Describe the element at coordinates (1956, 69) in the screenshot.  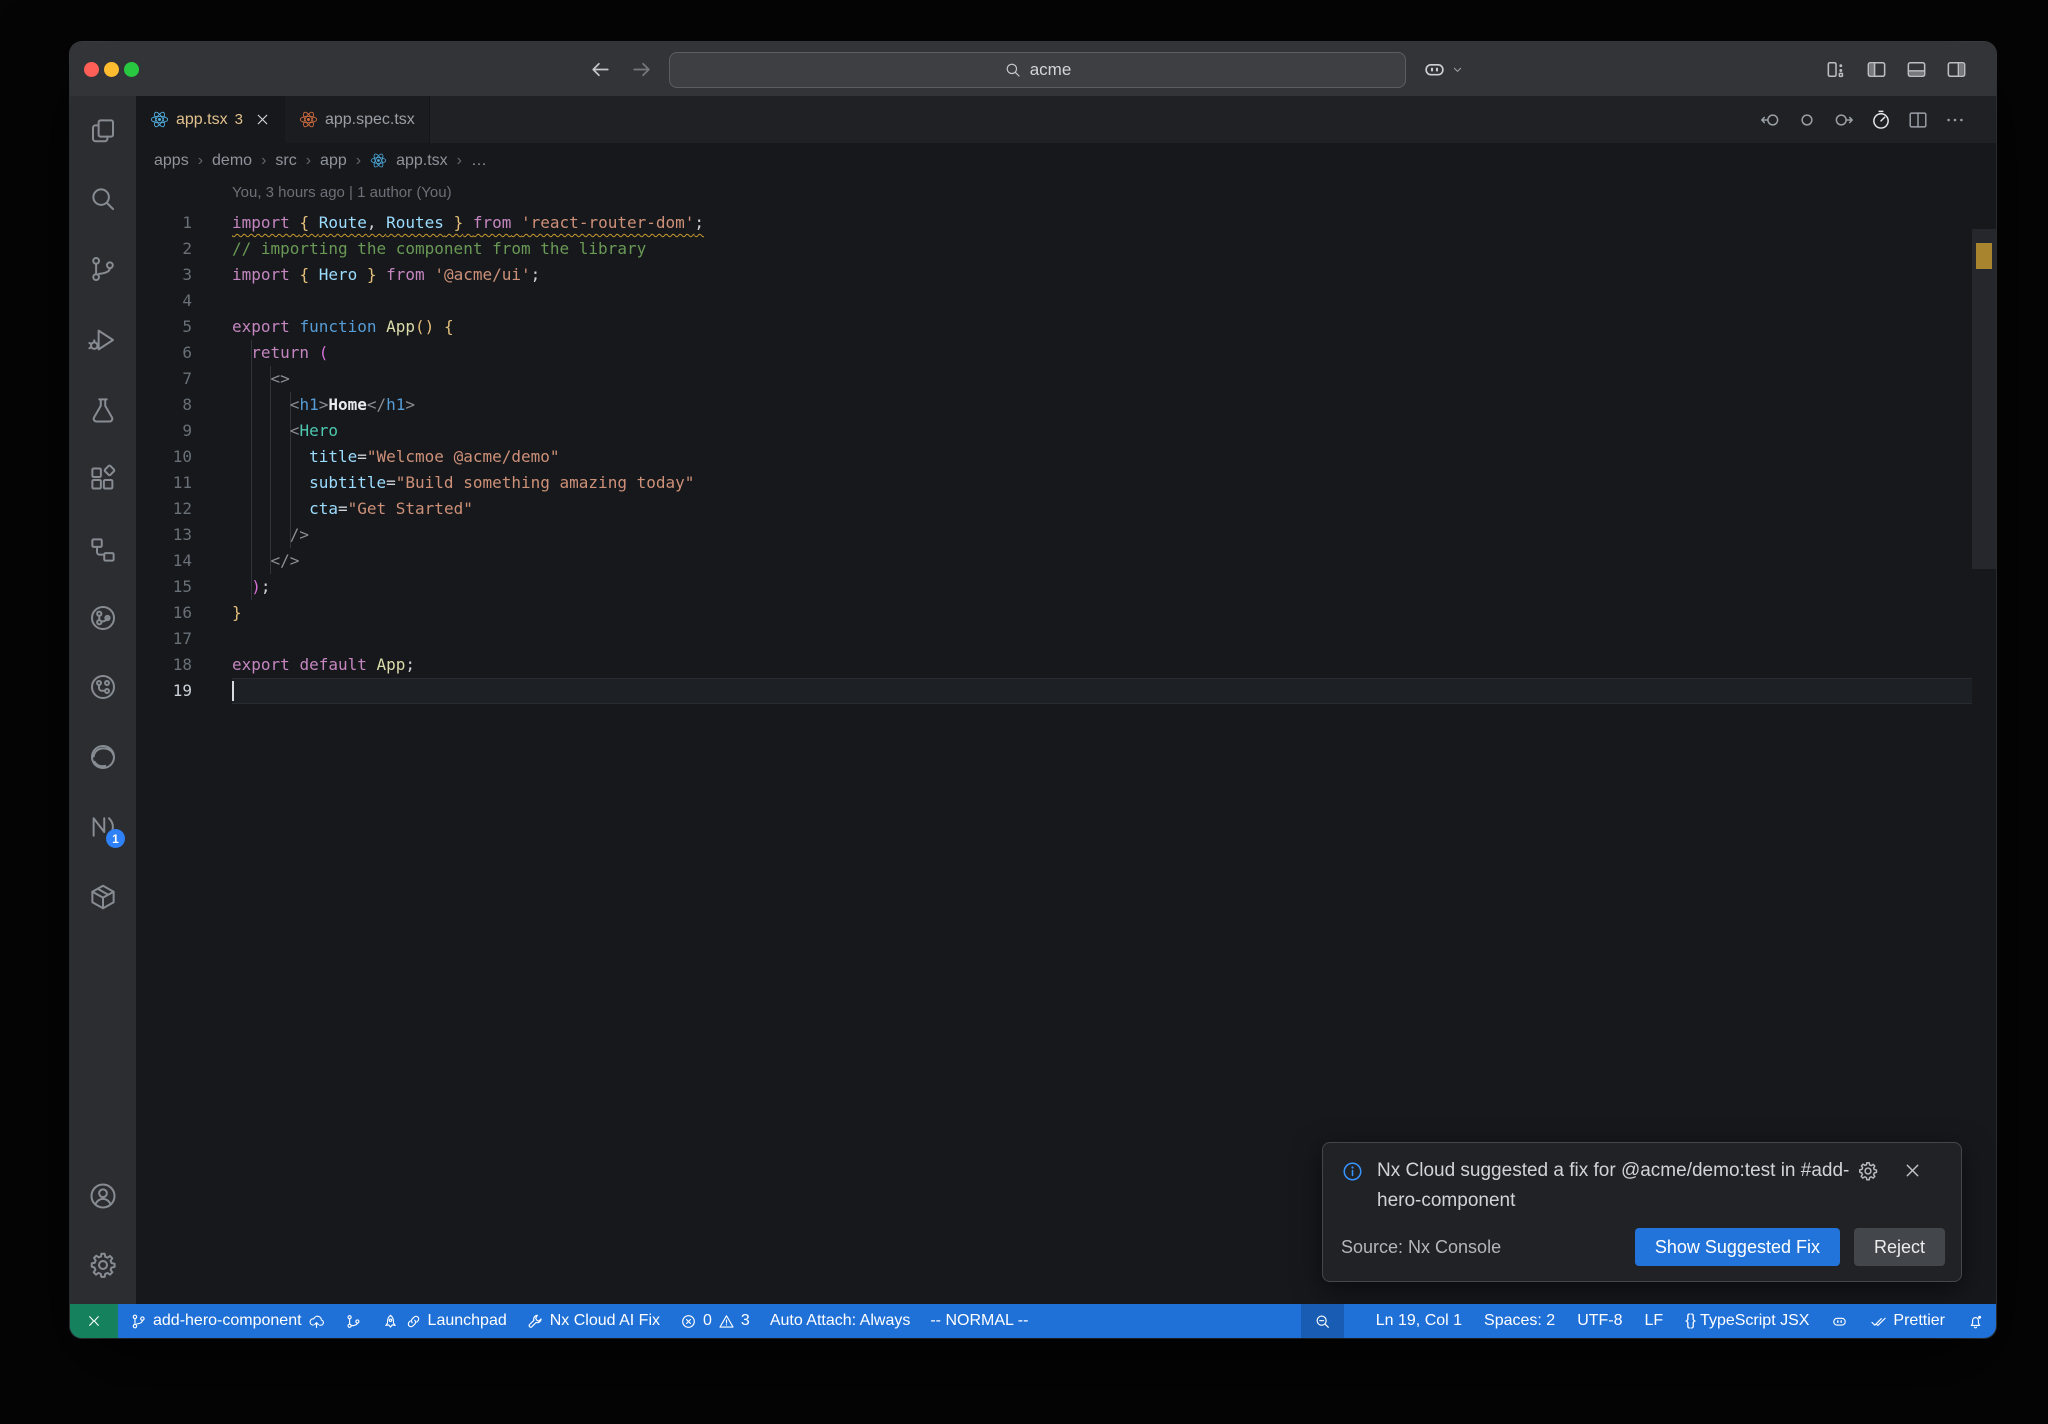
I see `panel-right-icon` at that location.